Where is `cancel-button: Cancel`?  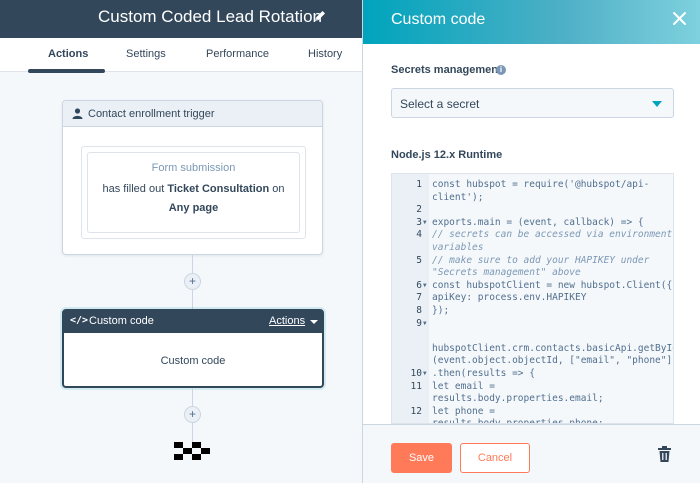 cancel-button: Cancel is located at coordinates (495, 458).